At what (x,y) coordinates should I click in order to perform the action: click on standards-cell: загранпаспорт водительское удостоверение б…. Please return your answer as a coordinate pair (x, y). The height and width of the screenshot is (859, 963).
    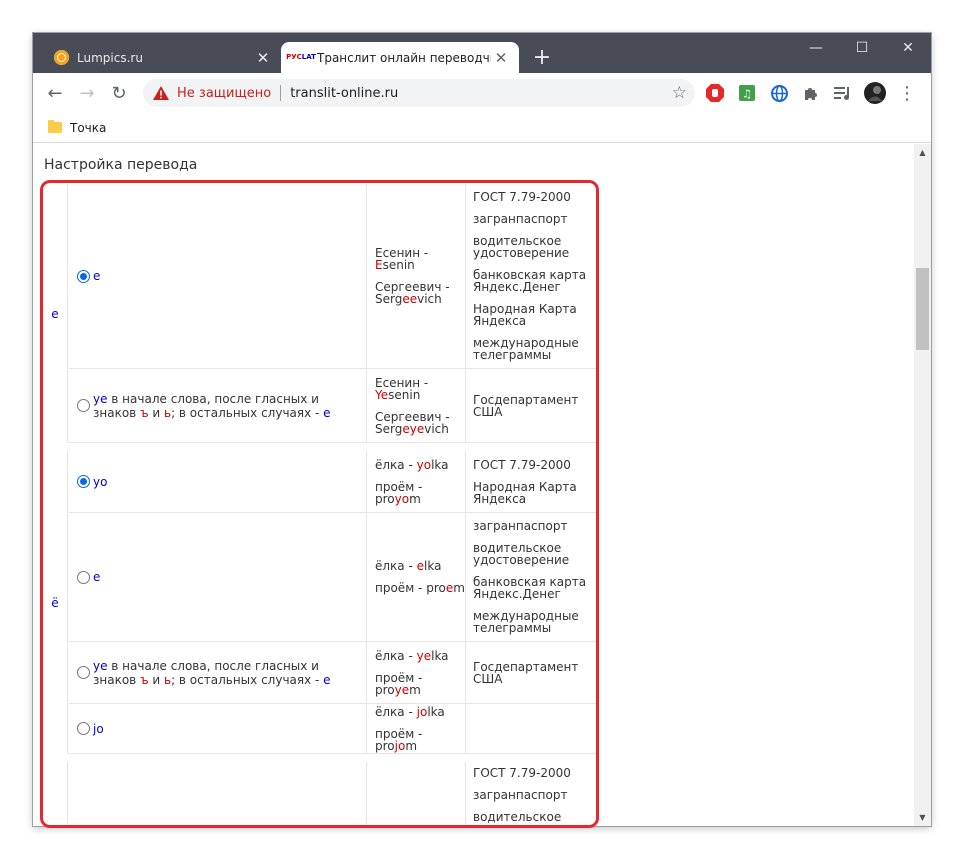
    Looking at the image, I should click on (532, 577).